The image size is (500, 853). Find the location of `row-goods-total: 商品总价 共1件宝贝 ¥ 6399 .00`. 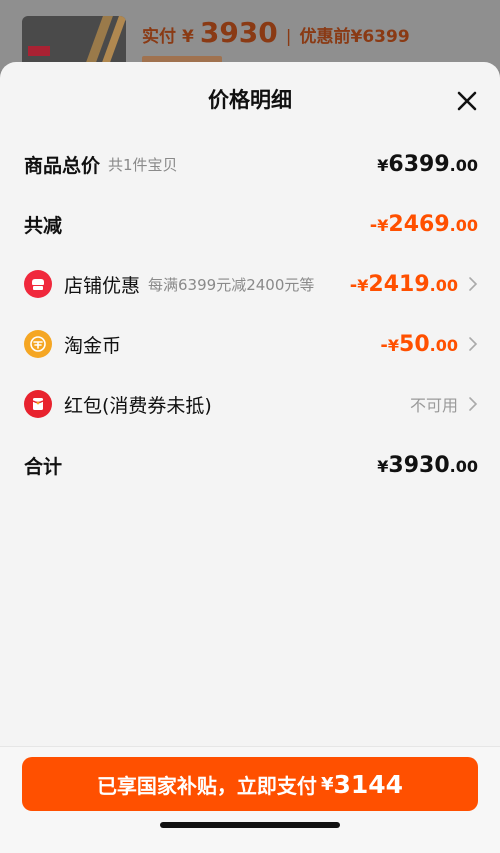

row-goods-total: 商品总价 共1件宝贝 ¥ 6399 .00 is located at coordinates (251, 164).